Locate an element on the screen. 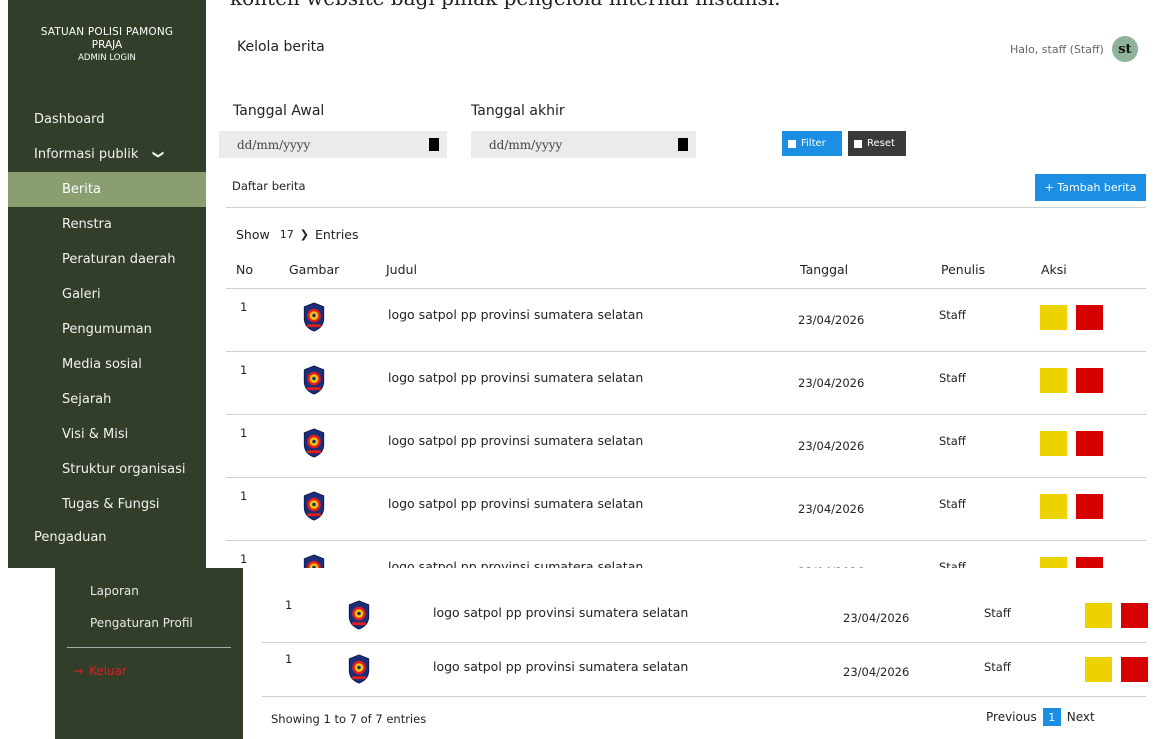  reset-button: Reset is located at coordinates (877, 143).